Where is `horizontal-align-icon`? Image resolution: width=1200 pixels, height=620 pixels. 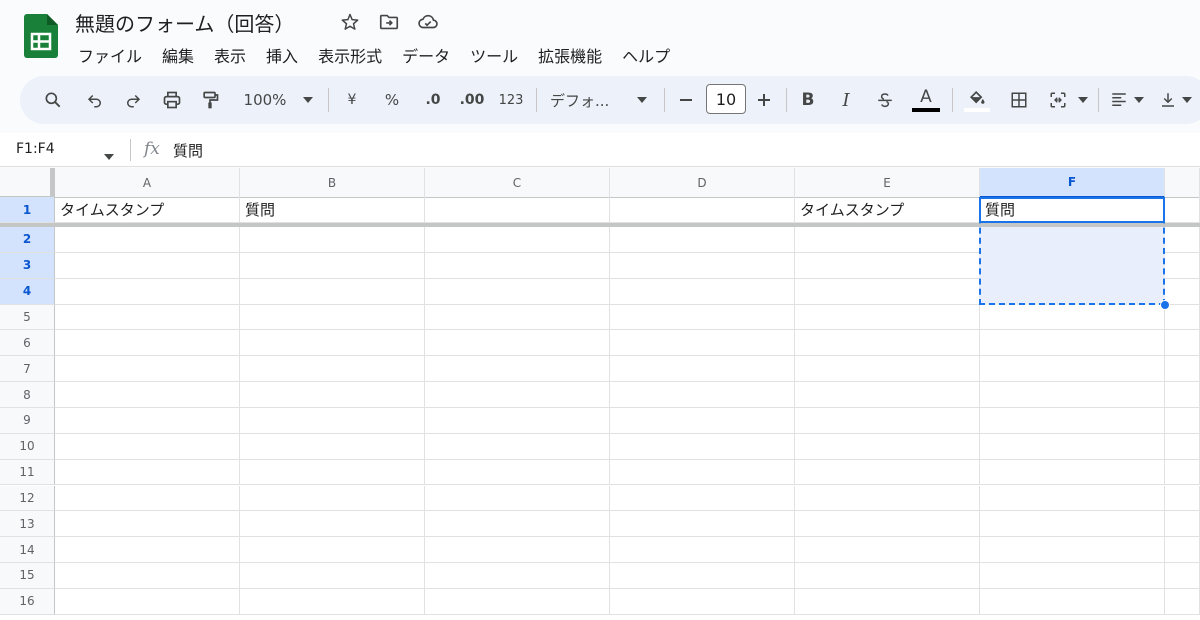
horizontal-align-icon is located at coordinates (1119, 100).